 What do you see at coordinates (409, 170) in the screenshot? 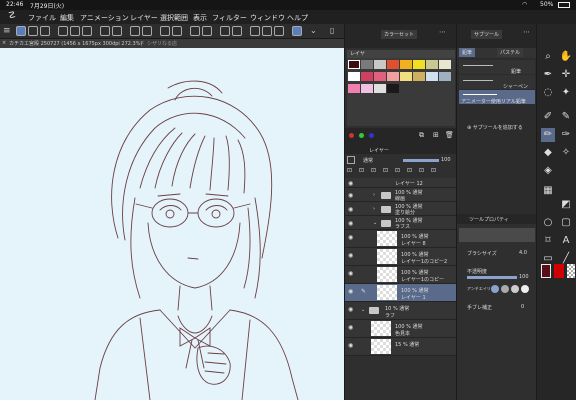
I see `ruler-layer-icon: ⊡` at bounding box center [409, 170].